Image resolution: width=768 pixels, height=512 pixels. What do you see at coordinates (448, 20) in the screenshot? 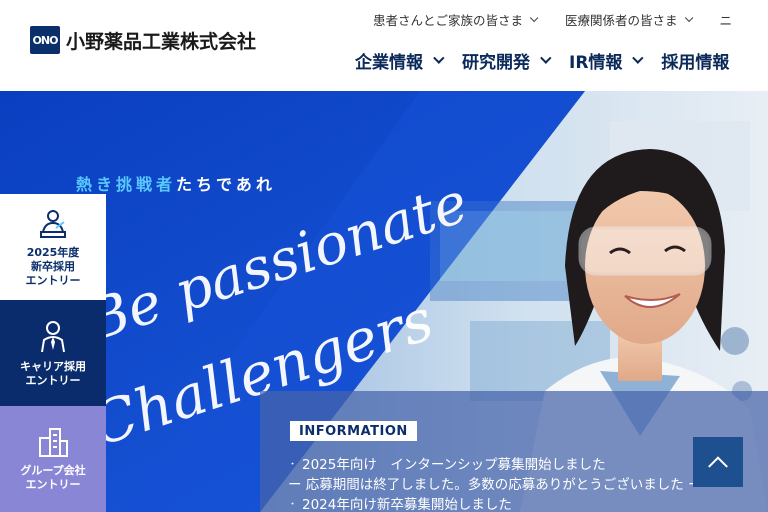
I see `util-nav-label: 患者さんとご家族の皆さま` at bounding box center [448, 20].